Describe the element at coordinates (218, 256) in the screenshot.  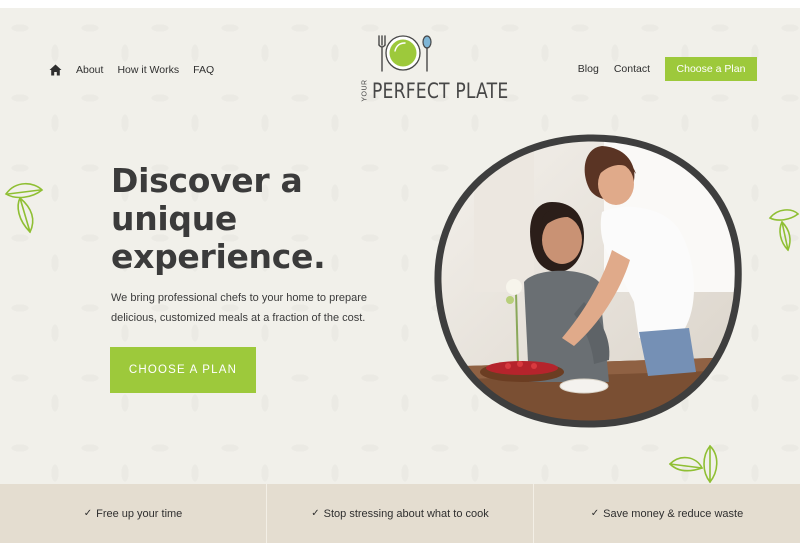
I see `hero-headline-line: experience.` at that location.